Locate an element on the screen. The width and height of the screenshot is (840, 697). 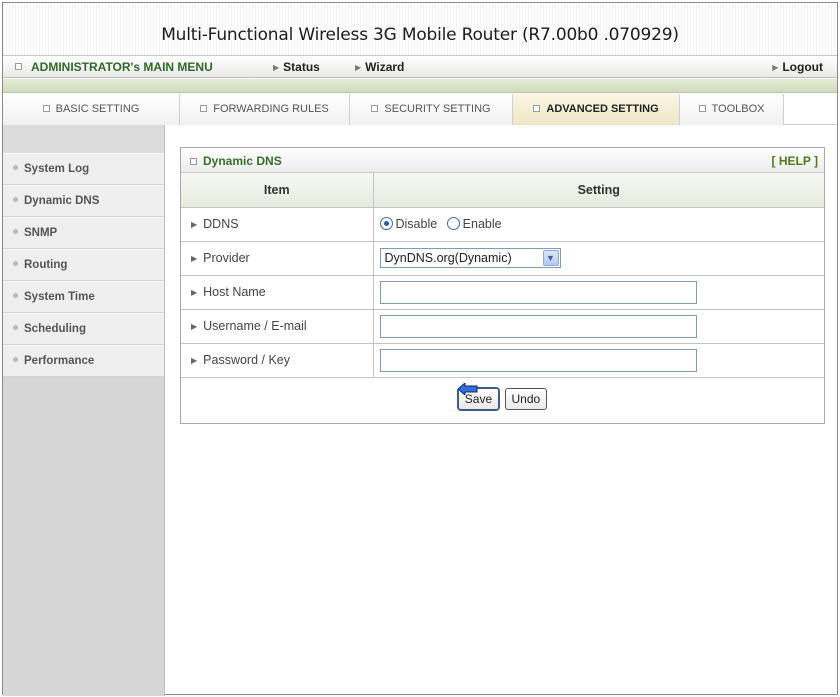
table-row: ▶ Provider DynDNS.org(Dynamic) ▼ is located at coordinates (502, 258).